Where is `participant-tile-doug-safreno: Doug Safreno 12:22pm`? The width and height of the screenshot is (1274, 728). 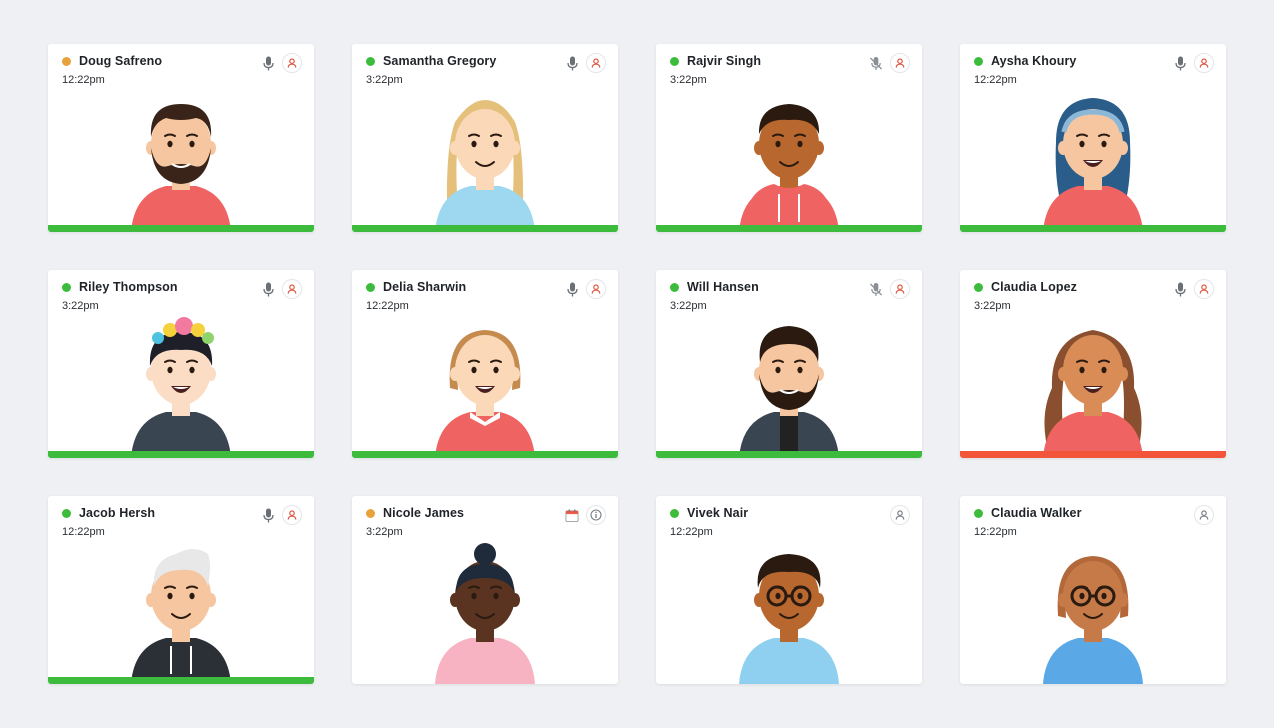
participant-tile-doug-safreno: Doug Safreno 12:22pm is located at coordinates (181, 138).